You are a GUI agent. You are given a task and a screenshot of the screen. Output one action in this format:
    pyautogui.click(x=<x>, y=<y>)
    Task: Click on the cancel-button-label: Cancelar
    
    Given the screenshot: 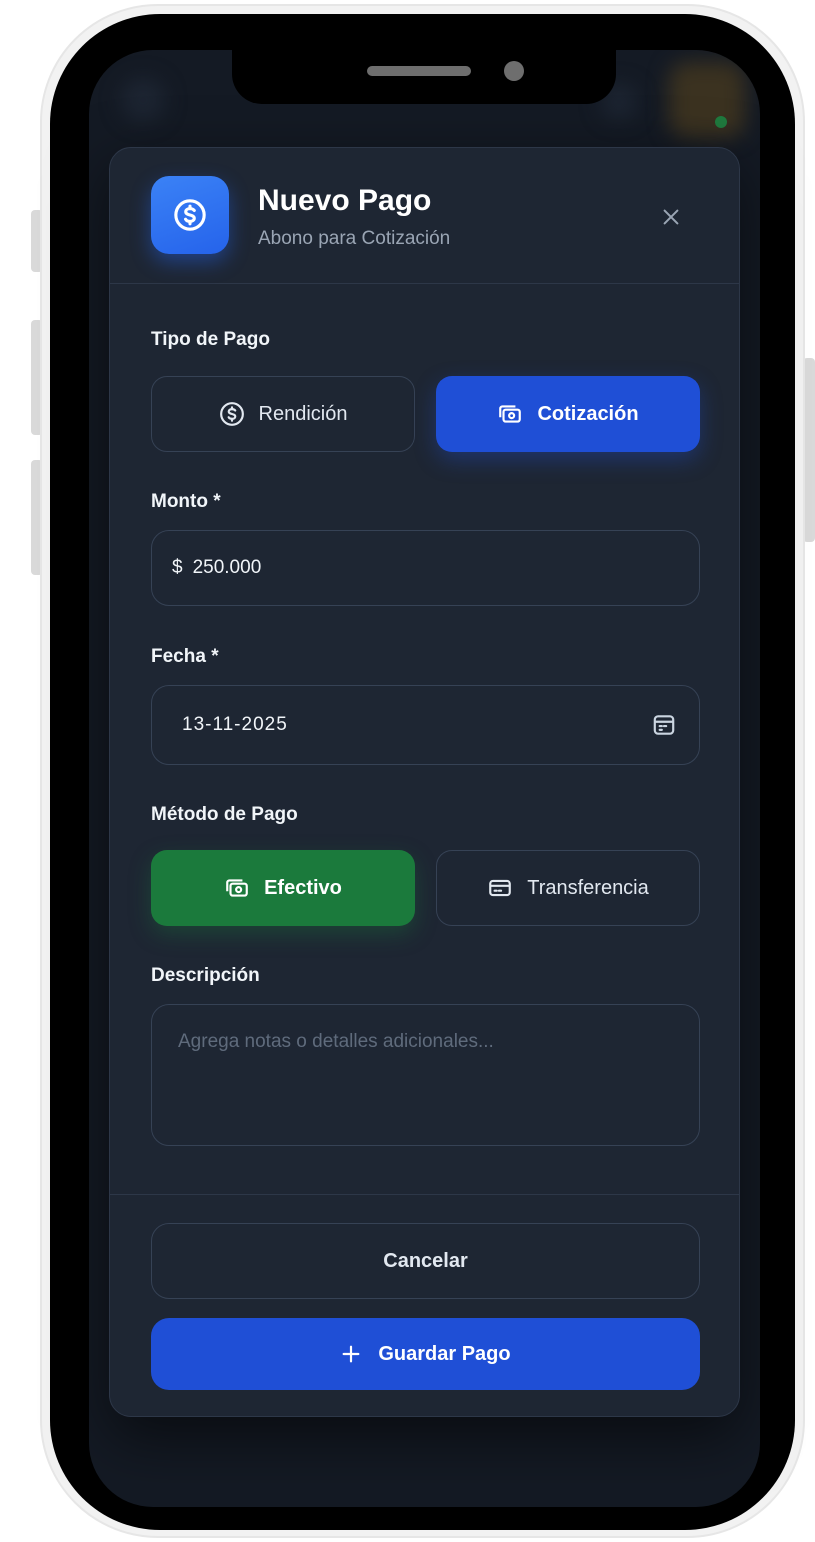 What is the action you would take?
    pyautogui.click(x=425, y=1260)
    